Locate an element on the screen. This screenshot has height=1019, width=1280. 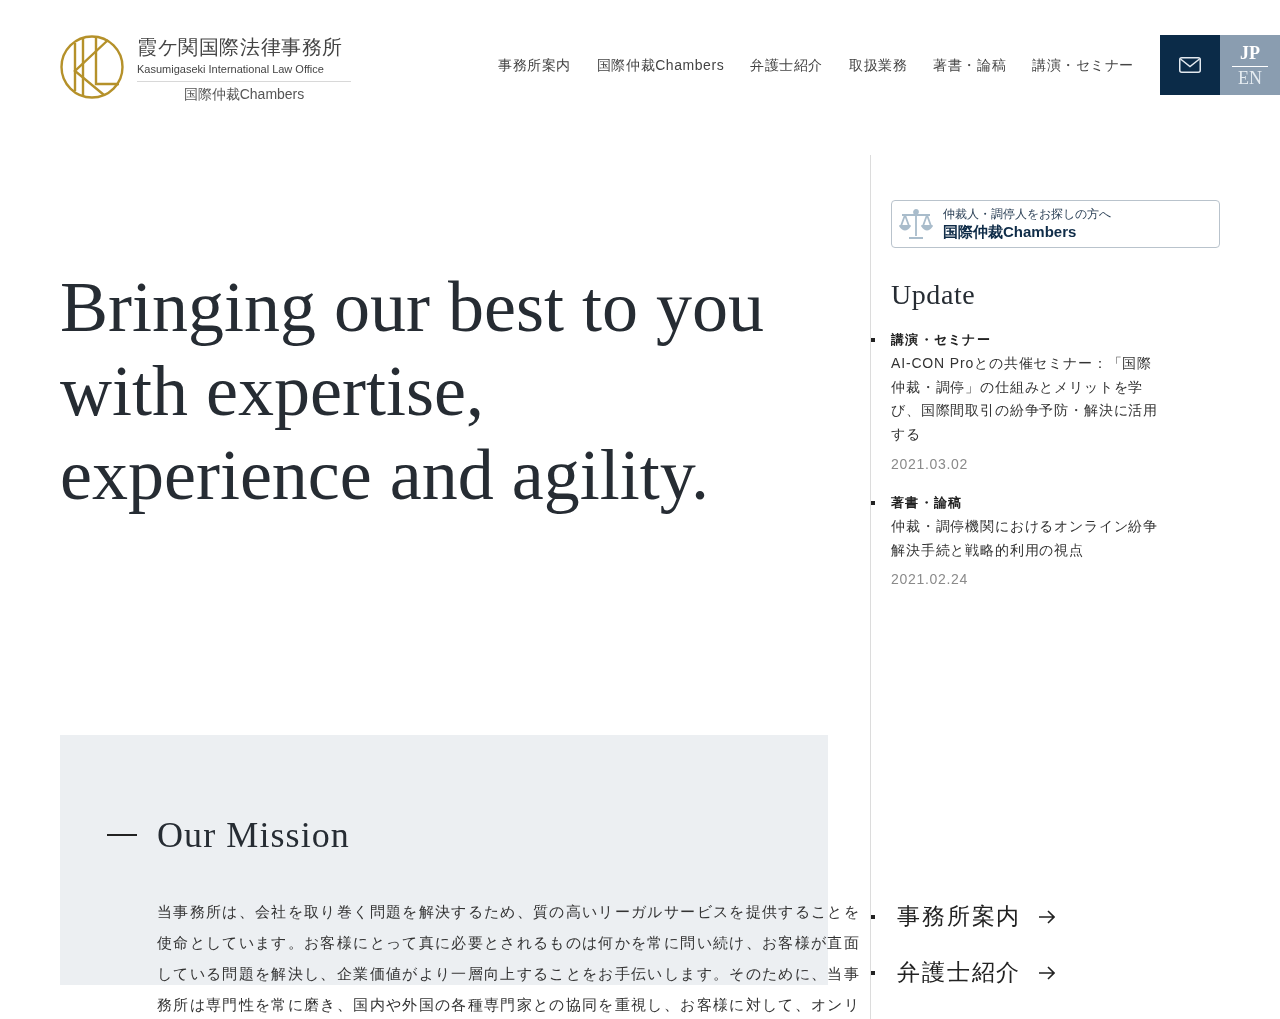
side-nav-link: 事務所案内 is located at coordinates (976, 917).